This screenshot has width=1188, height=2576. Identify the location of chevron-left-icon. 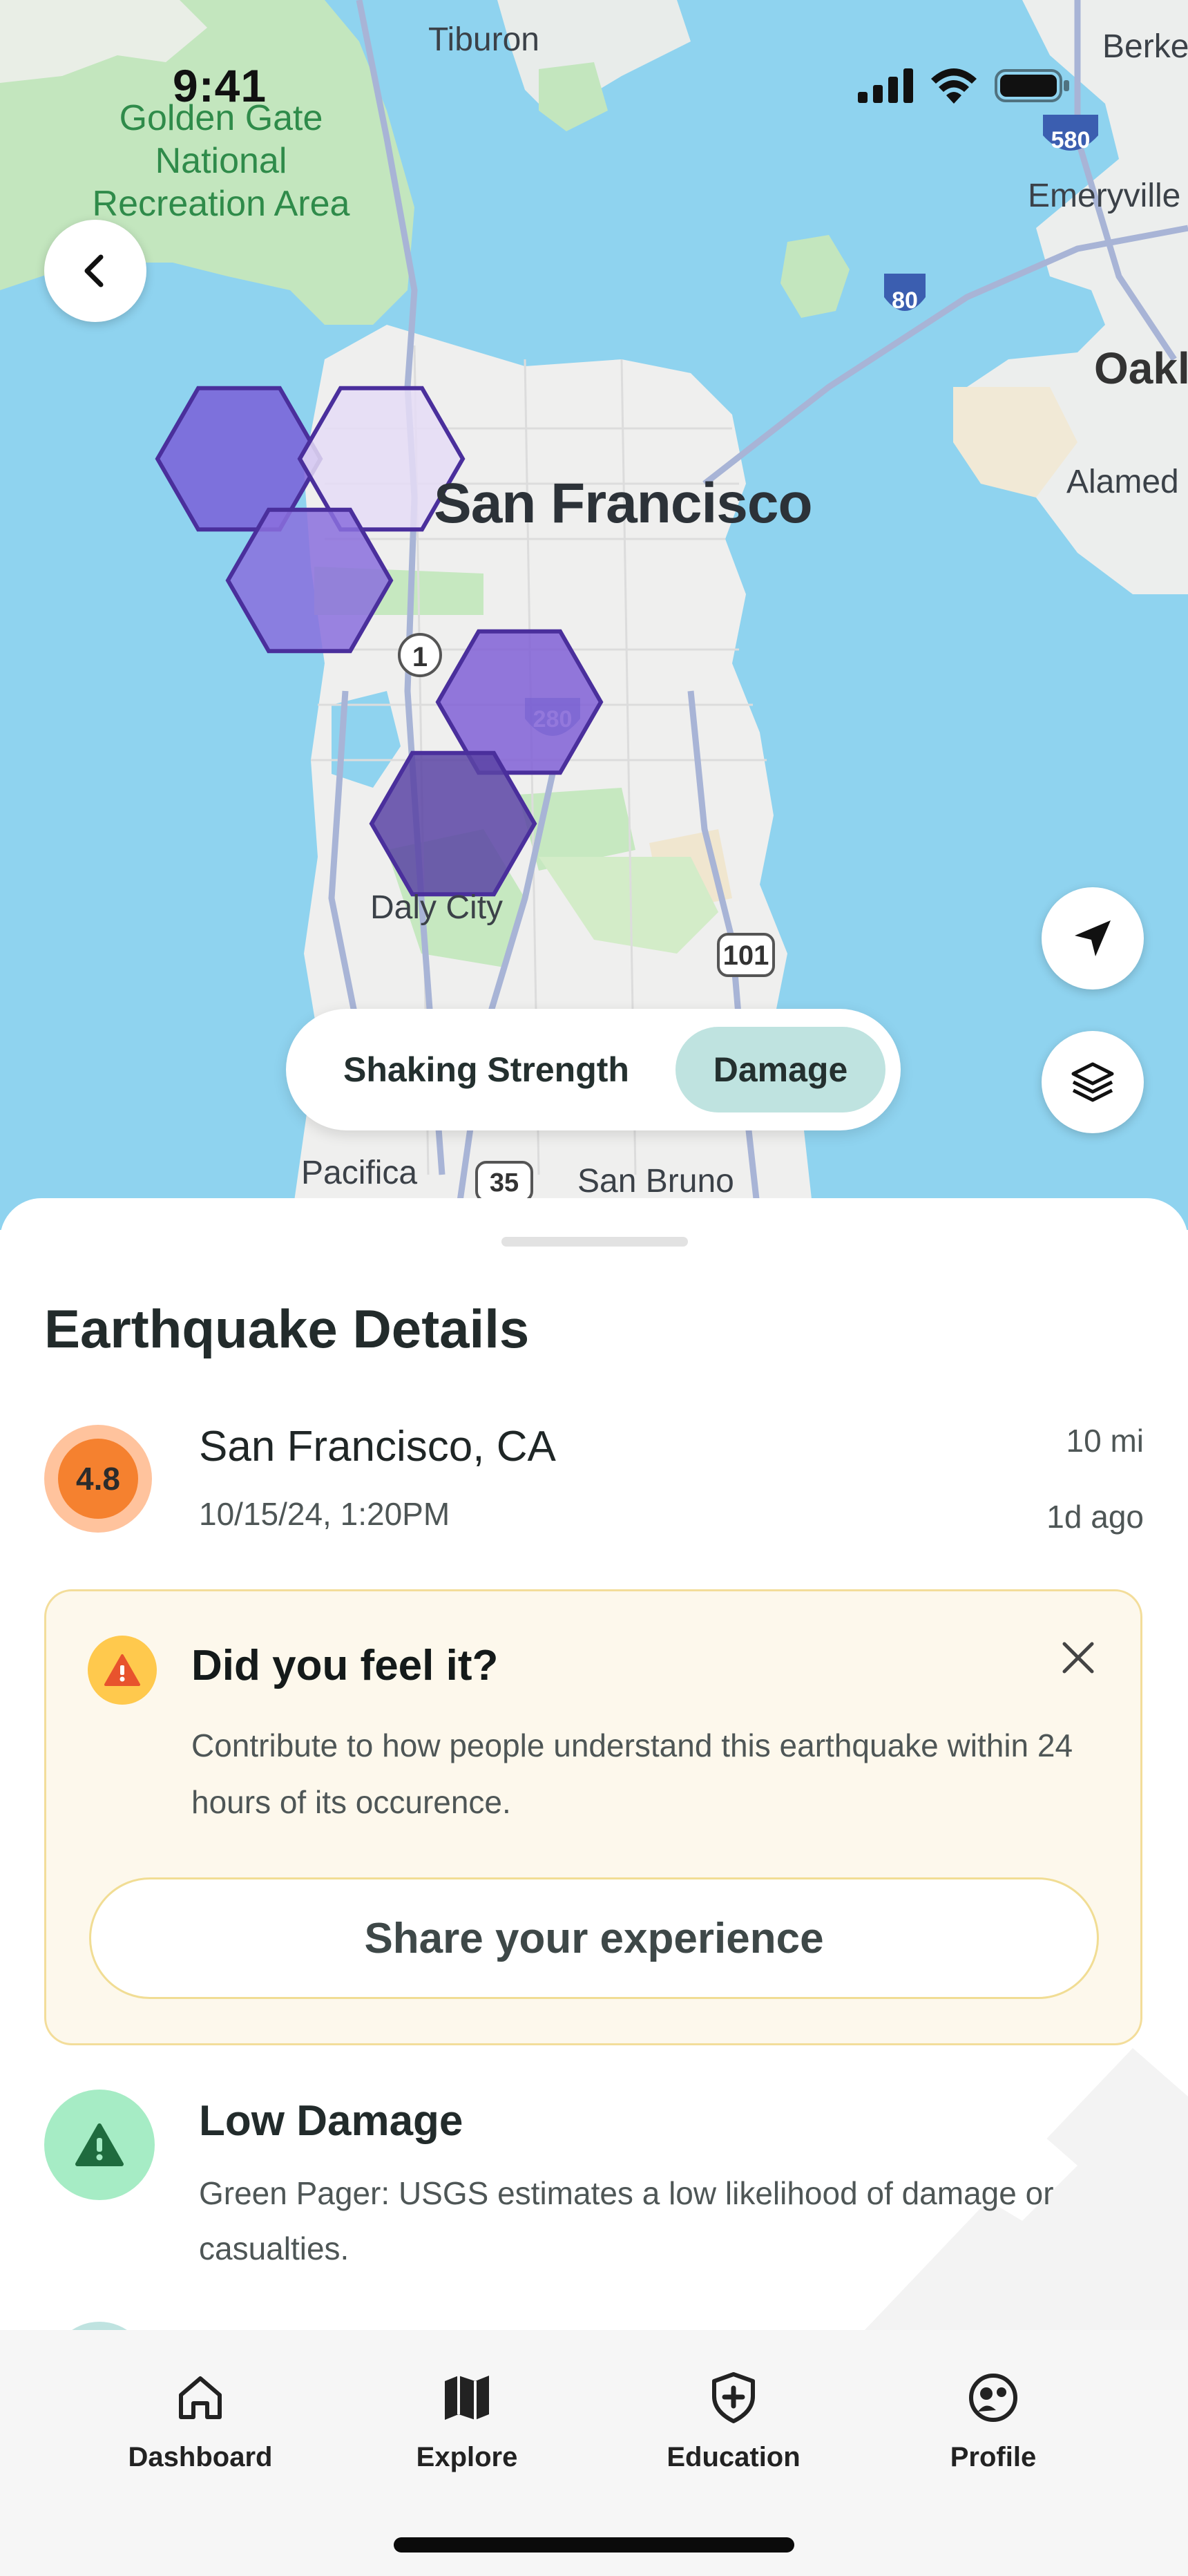
(94, 270).